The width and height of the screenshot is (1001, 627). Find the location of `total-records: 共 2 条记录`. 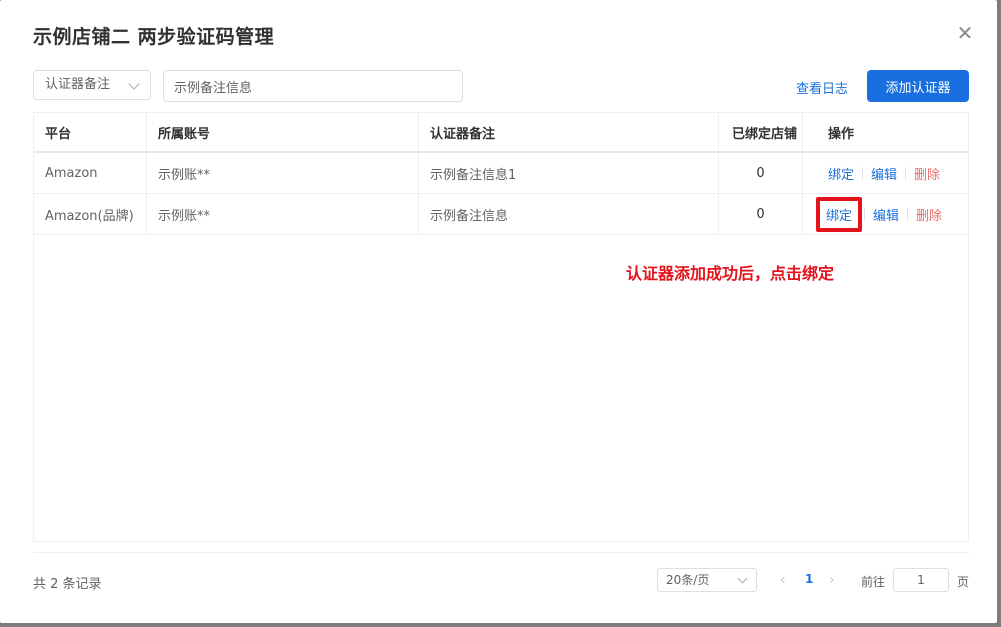

total-records: 共 2 条记录 is located at coordinates (67, 584).